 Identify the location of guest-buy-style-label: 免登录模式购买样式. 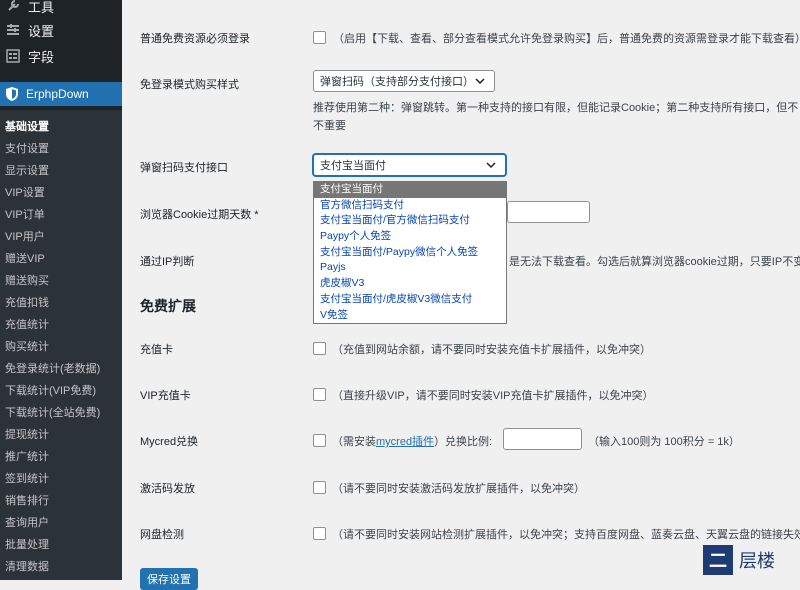
(189, 85).